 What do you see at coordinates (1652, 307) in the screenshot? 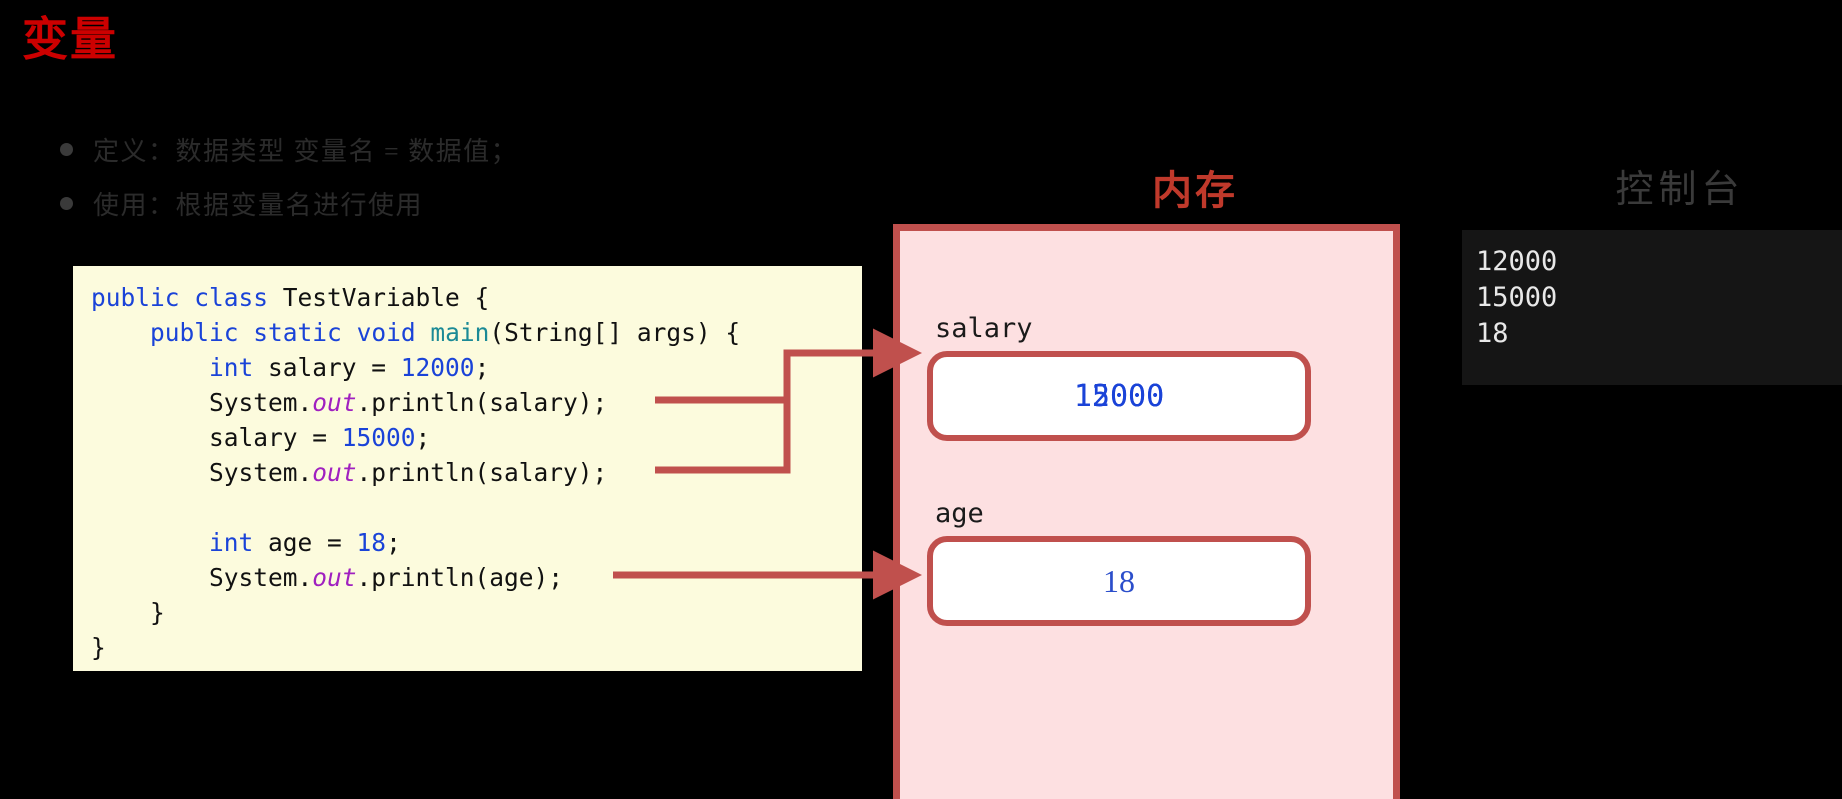
I see `console-output-panel: 12000 15000 18` at bounding box center [1652, 307].